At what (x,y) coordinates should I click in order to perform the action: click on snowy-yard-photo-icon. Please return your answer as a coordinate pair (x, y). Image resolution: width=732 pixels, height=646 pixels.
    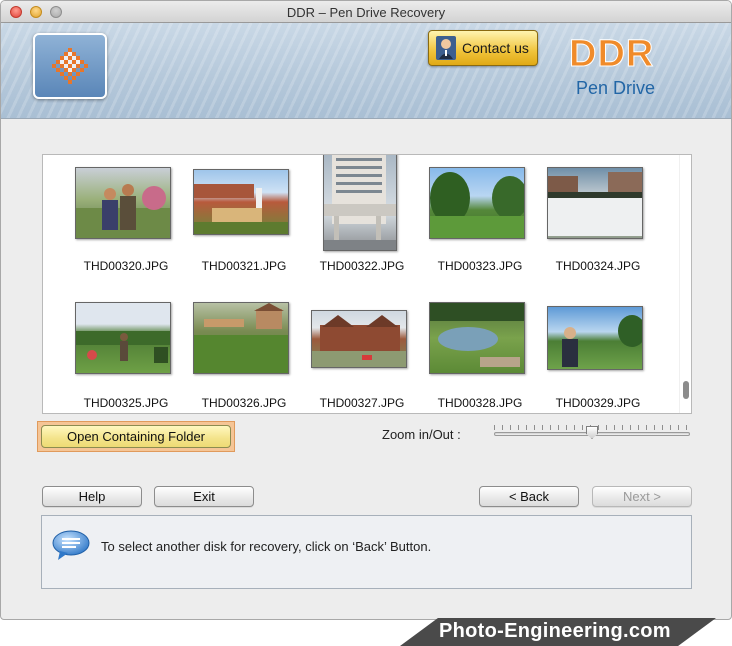
    Looking at the image, I should click on (595, 204).